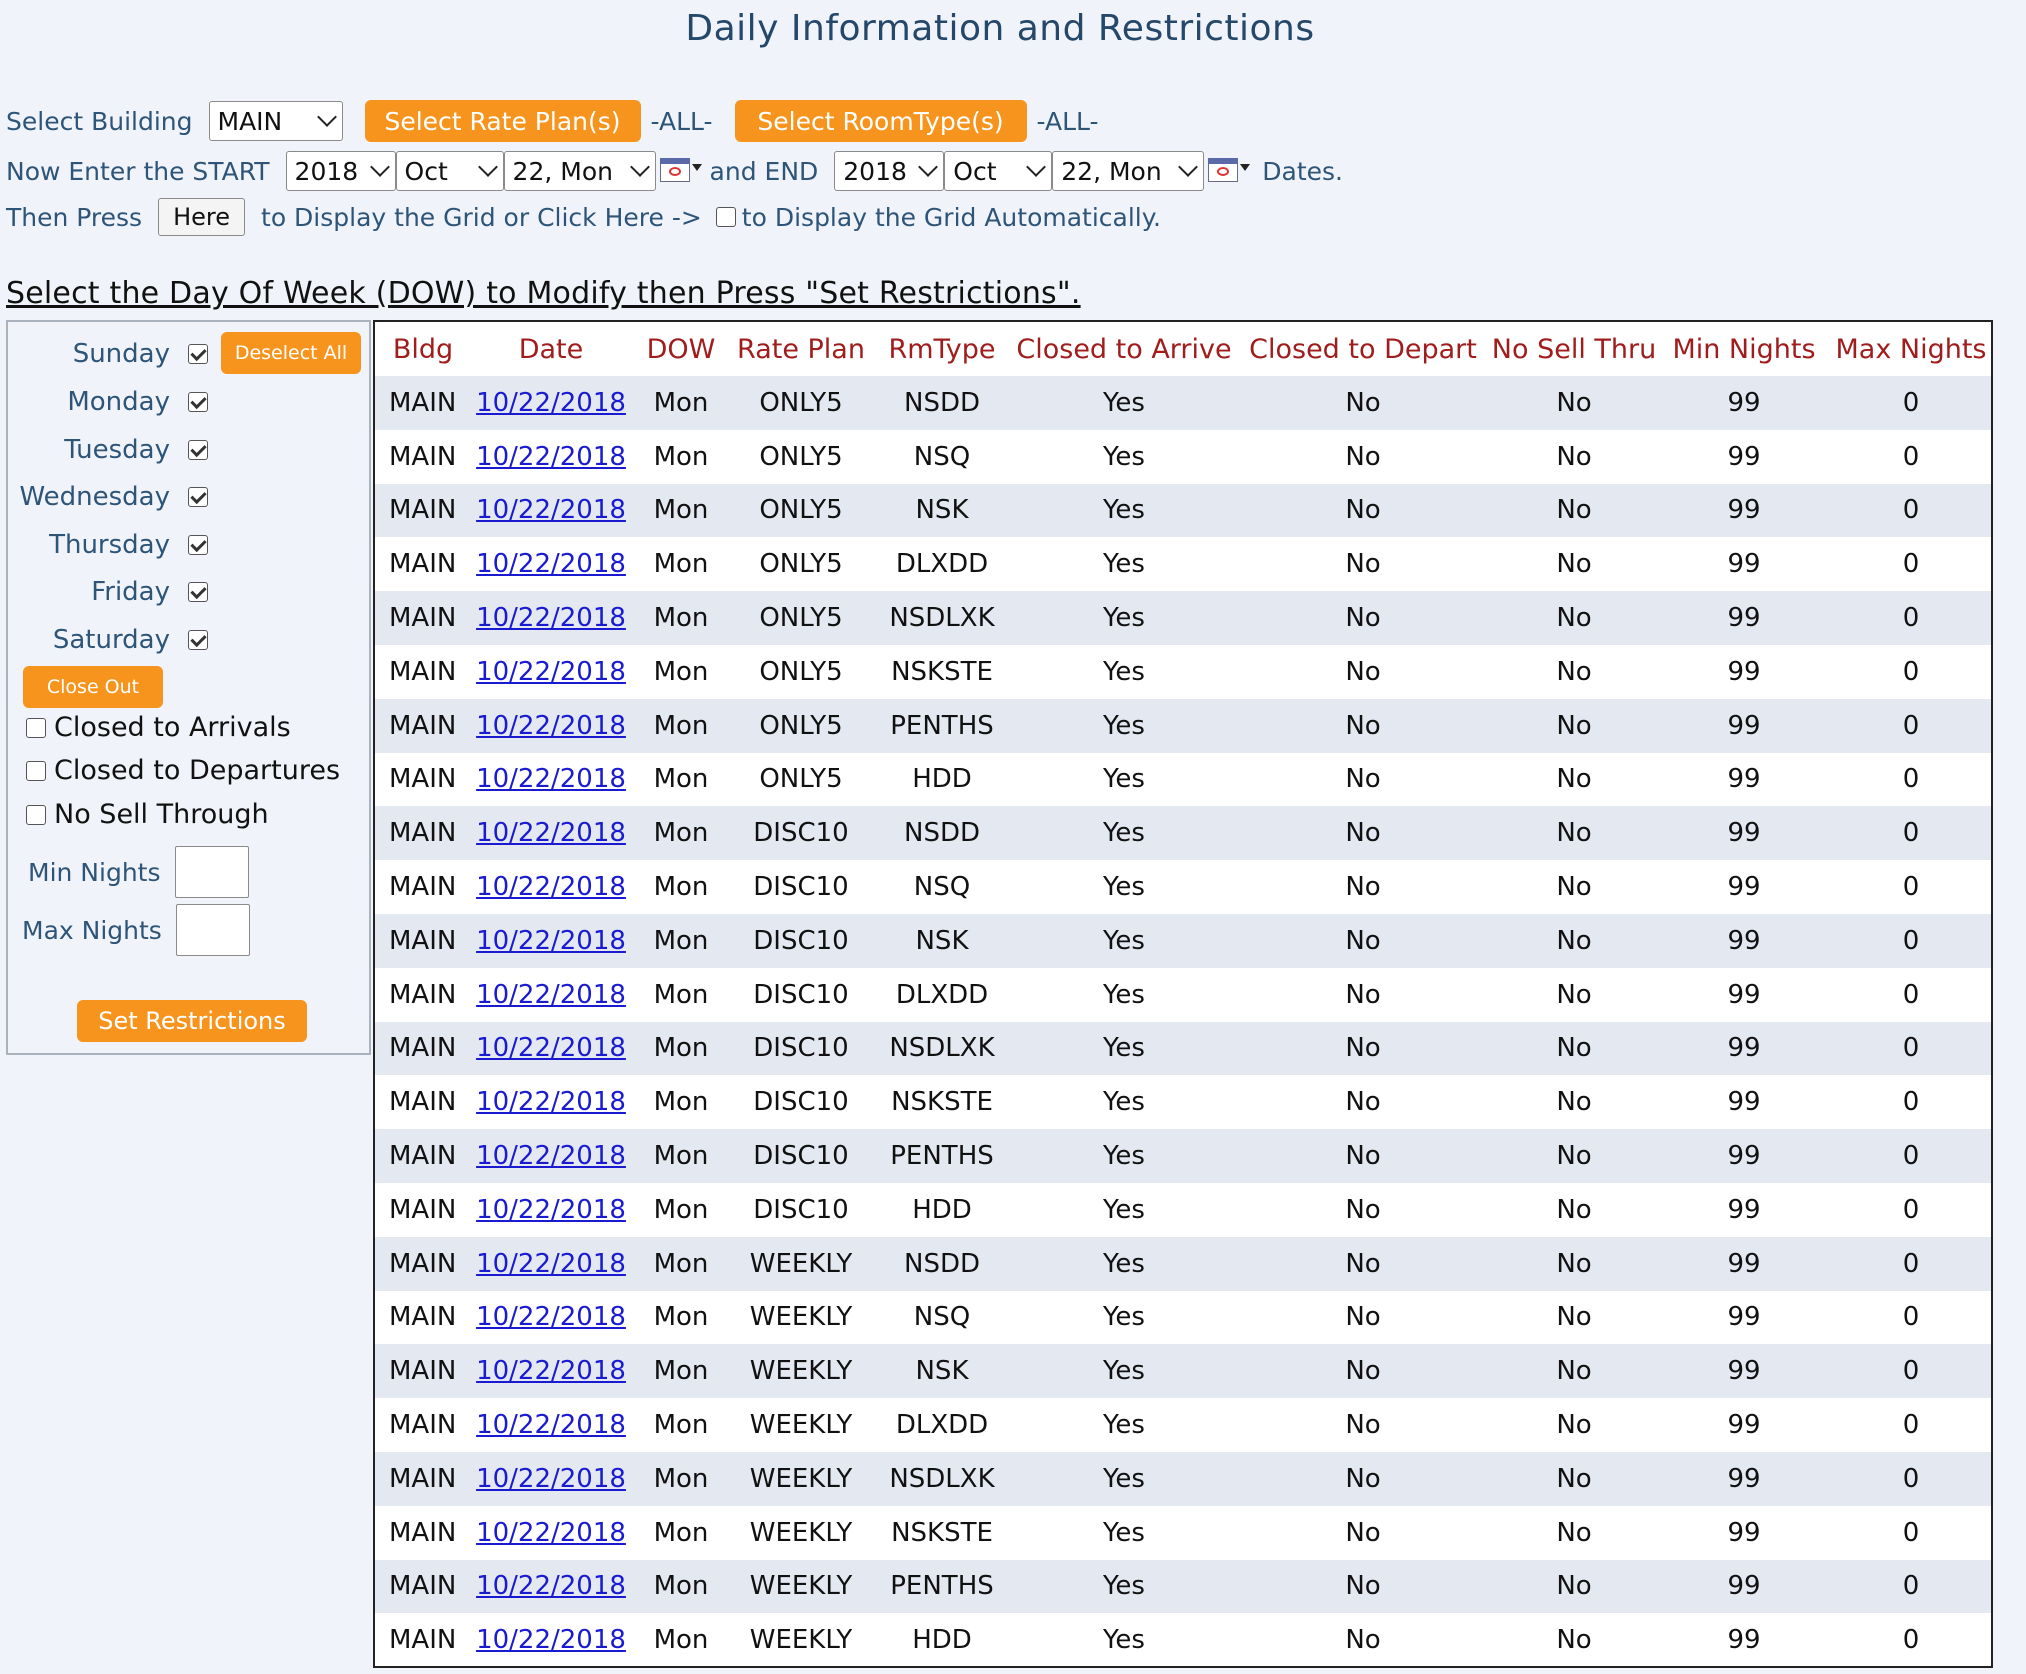  What do you see at coordinates (502, 121) in the screenshot?
I see `select-rate-plan-button: Select Rate Plan(s)` at bounding box center [502, 121].